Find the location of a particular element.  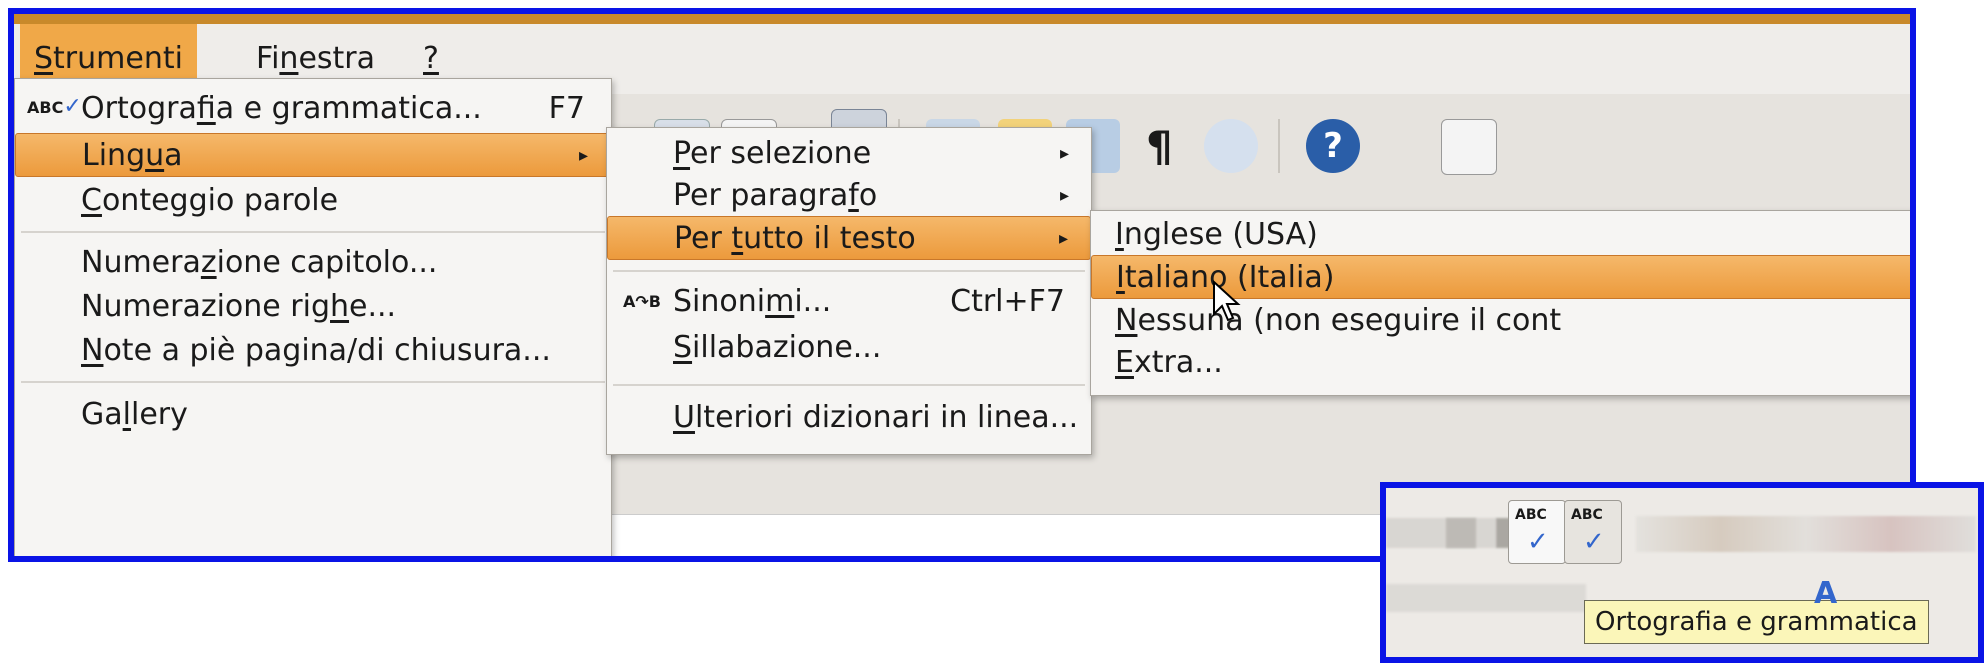

menu-item-inglese: Inglese (USA) is located at coordinates (1500, 235).